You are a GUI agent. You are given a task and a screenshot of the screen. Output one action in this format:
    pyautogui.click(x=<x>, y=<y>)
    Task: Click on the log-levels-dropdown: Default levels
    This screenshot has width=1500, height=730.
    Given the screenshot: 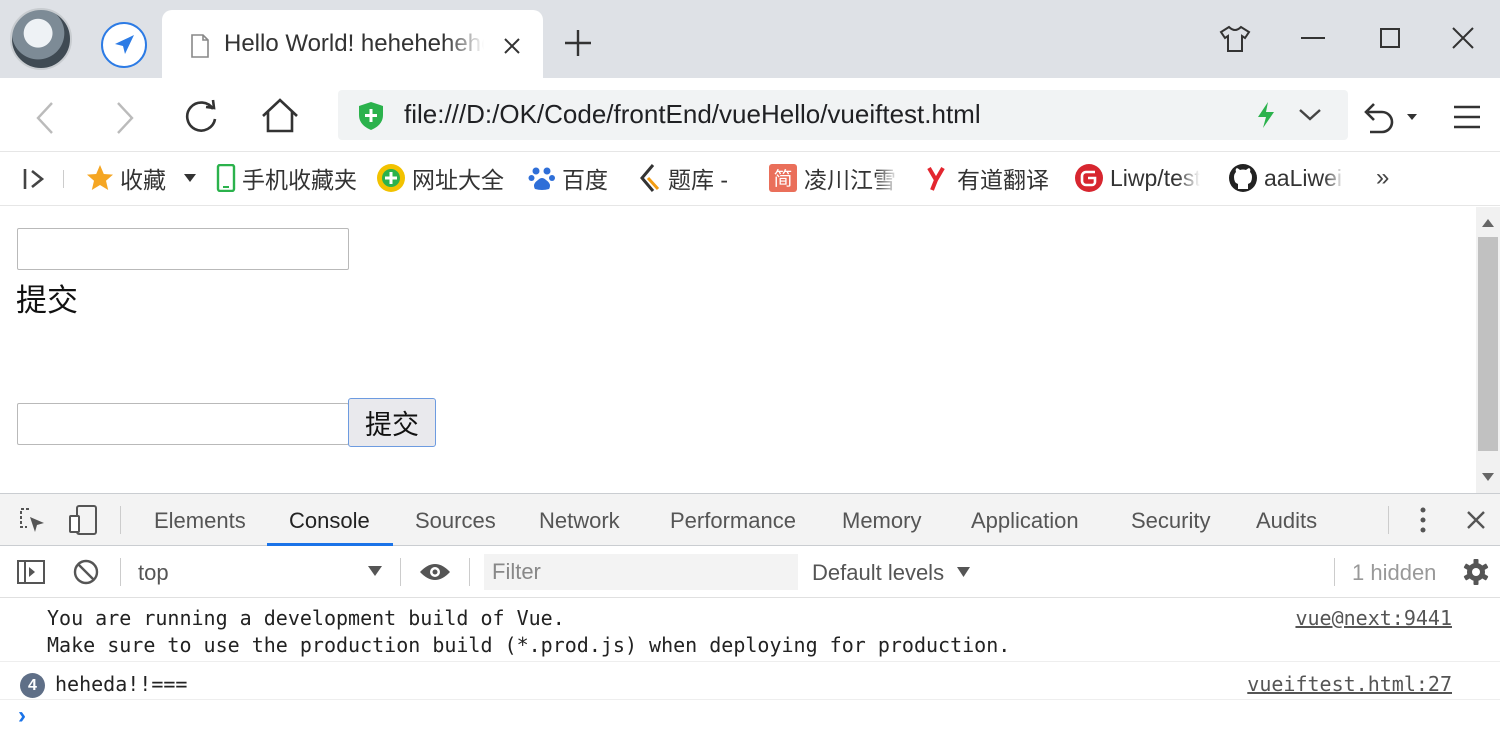 What is the action you would take?
    pyautogui.click(x=891, y=573)
    